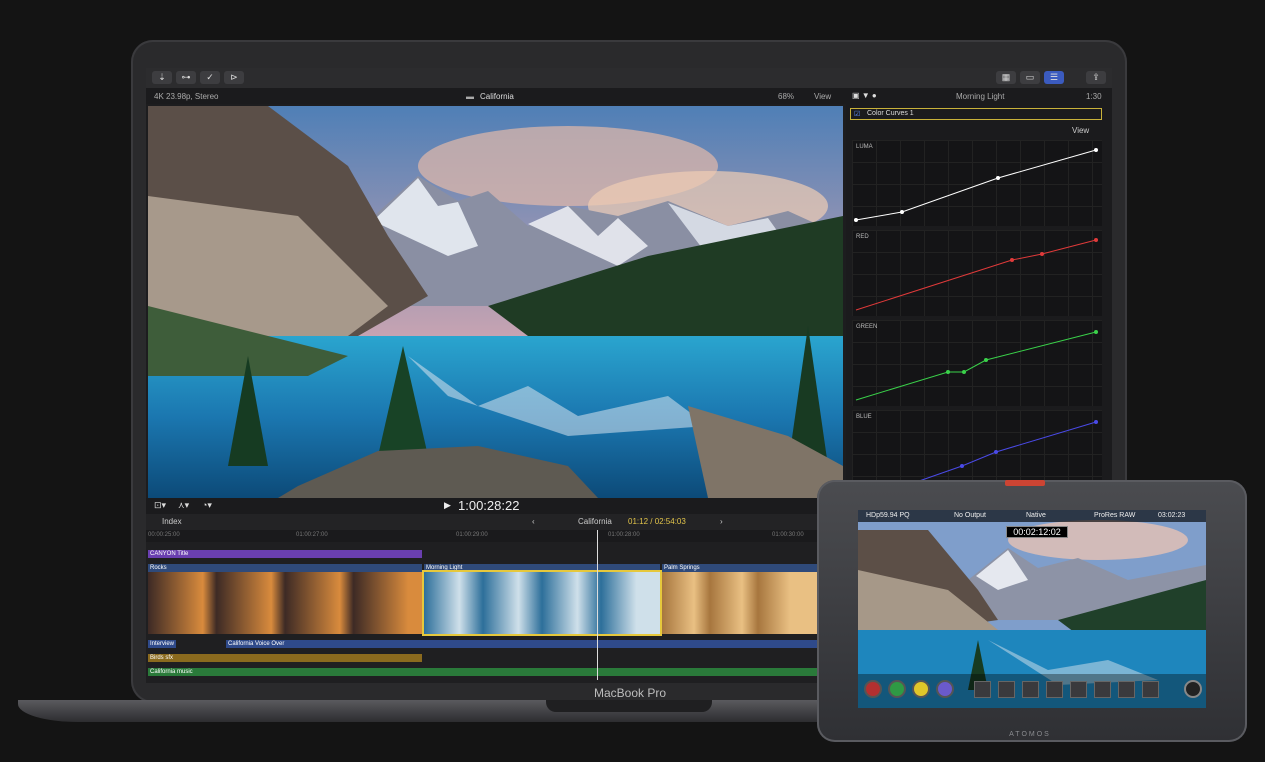 This screenshot has width=1265, height=762. I want to click on viewer-controls: ⊡▾ ⋏▾ ◔▾ ▶ 1:00:28:22, so click(496, 506).